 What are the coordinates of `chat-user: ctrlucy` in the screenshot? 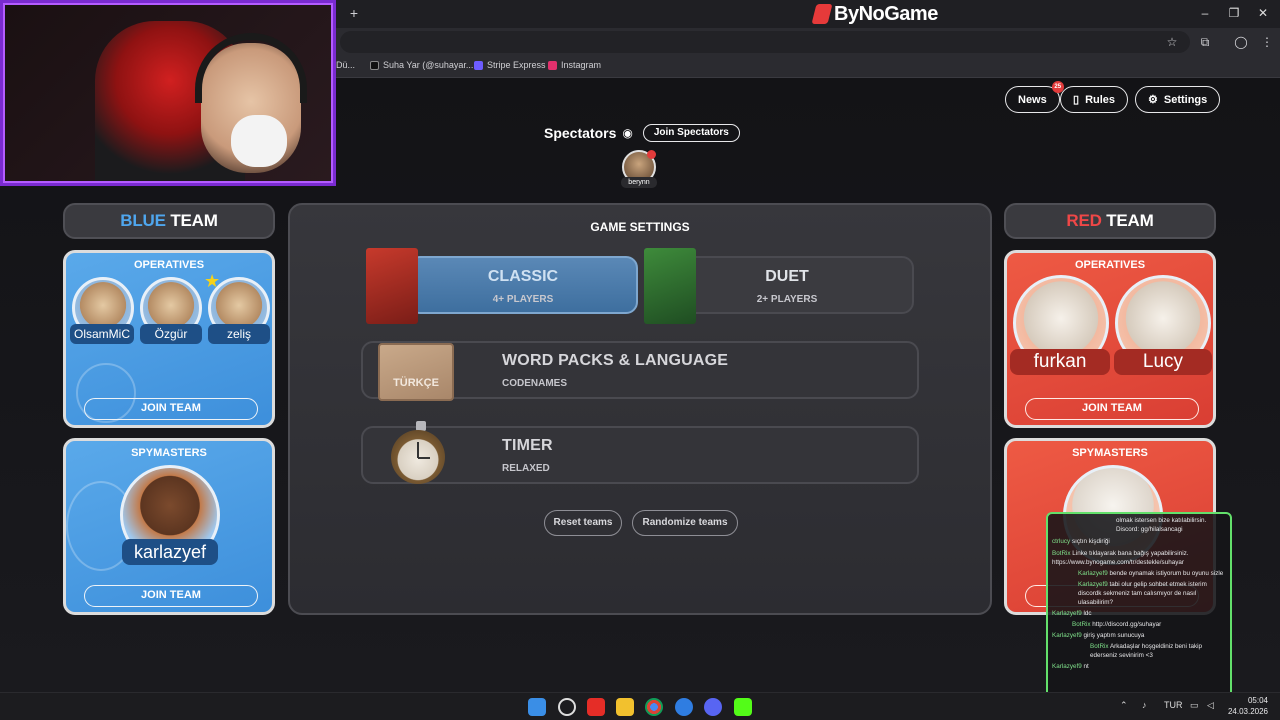 It's located at (1061, 541).